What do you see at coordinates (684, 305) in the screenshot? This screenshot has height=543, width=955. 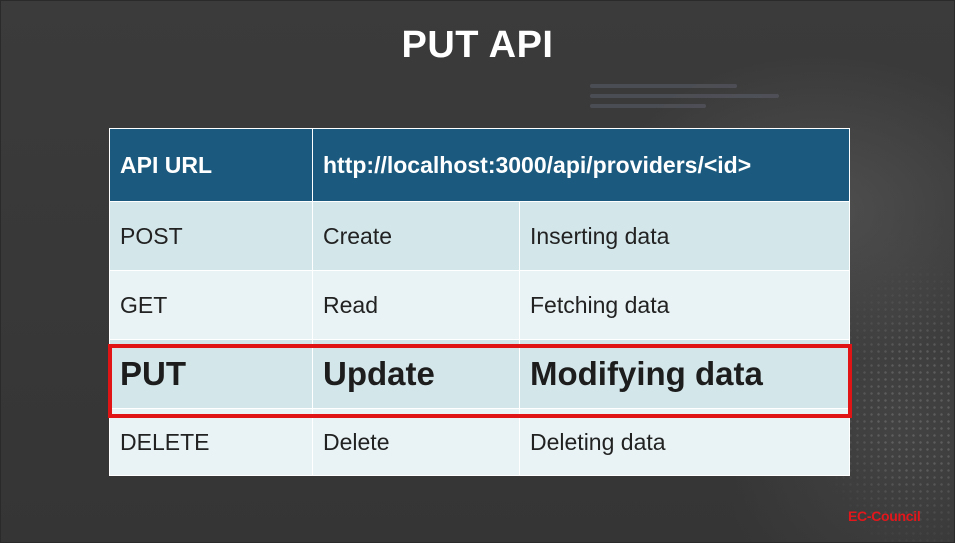 I see `description-cell: Fetching data` at bounding box center [684, 305].